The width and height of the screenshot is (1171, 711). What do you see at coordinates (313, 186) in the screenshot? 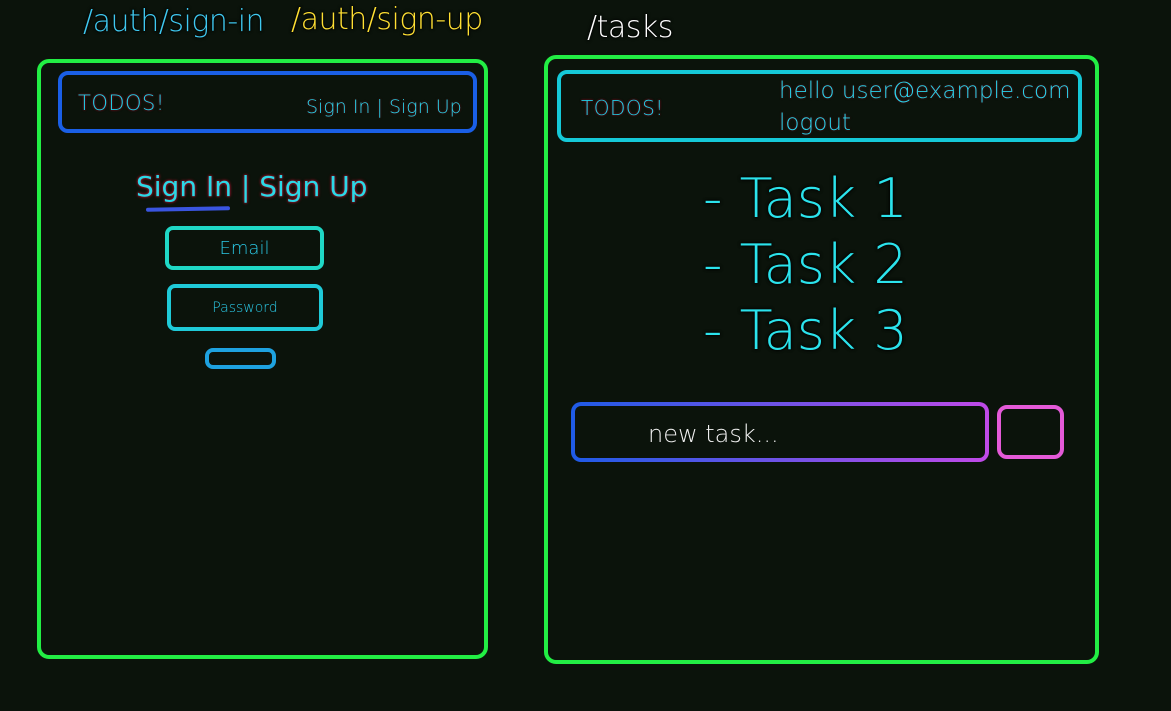
I see `tab-sign-up: Sign Up` at bounding box center [313, 186].